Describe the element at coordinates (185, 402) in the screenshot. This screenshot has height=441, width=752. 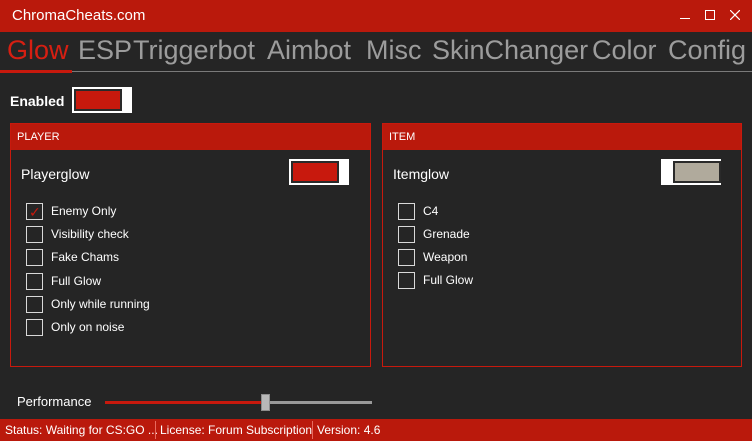
I see `performance-slider-fill` at that location.